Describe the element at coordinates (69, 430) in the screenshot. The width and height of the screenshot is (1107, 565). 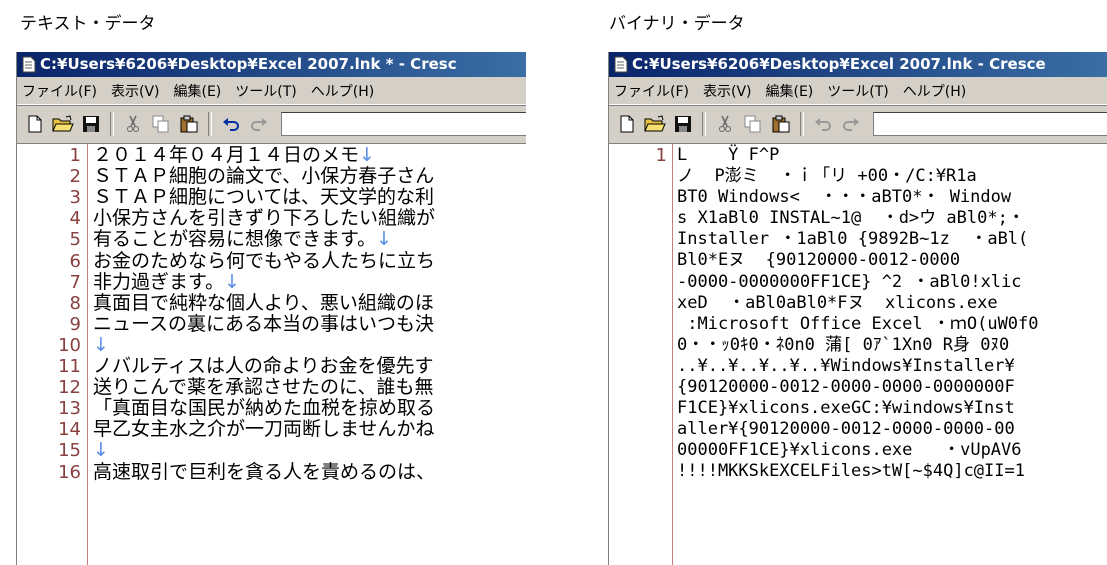
I see `line-number: 14` at that location.